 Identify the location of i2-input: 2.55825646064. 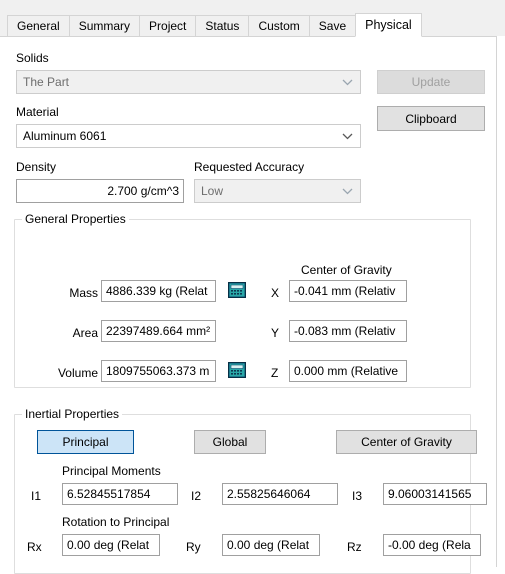
(280, 494).